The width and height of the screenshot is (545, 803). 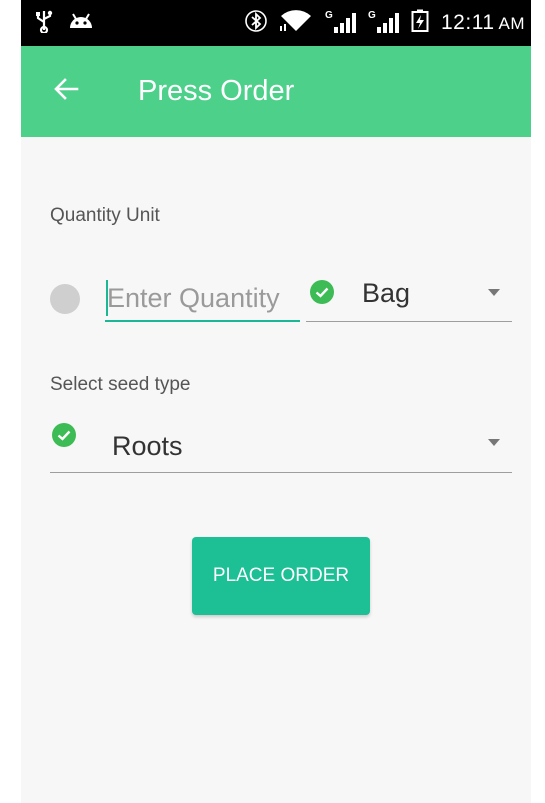 I want to click on seed-type-label: Select seed type, so click(x=120, y=384).